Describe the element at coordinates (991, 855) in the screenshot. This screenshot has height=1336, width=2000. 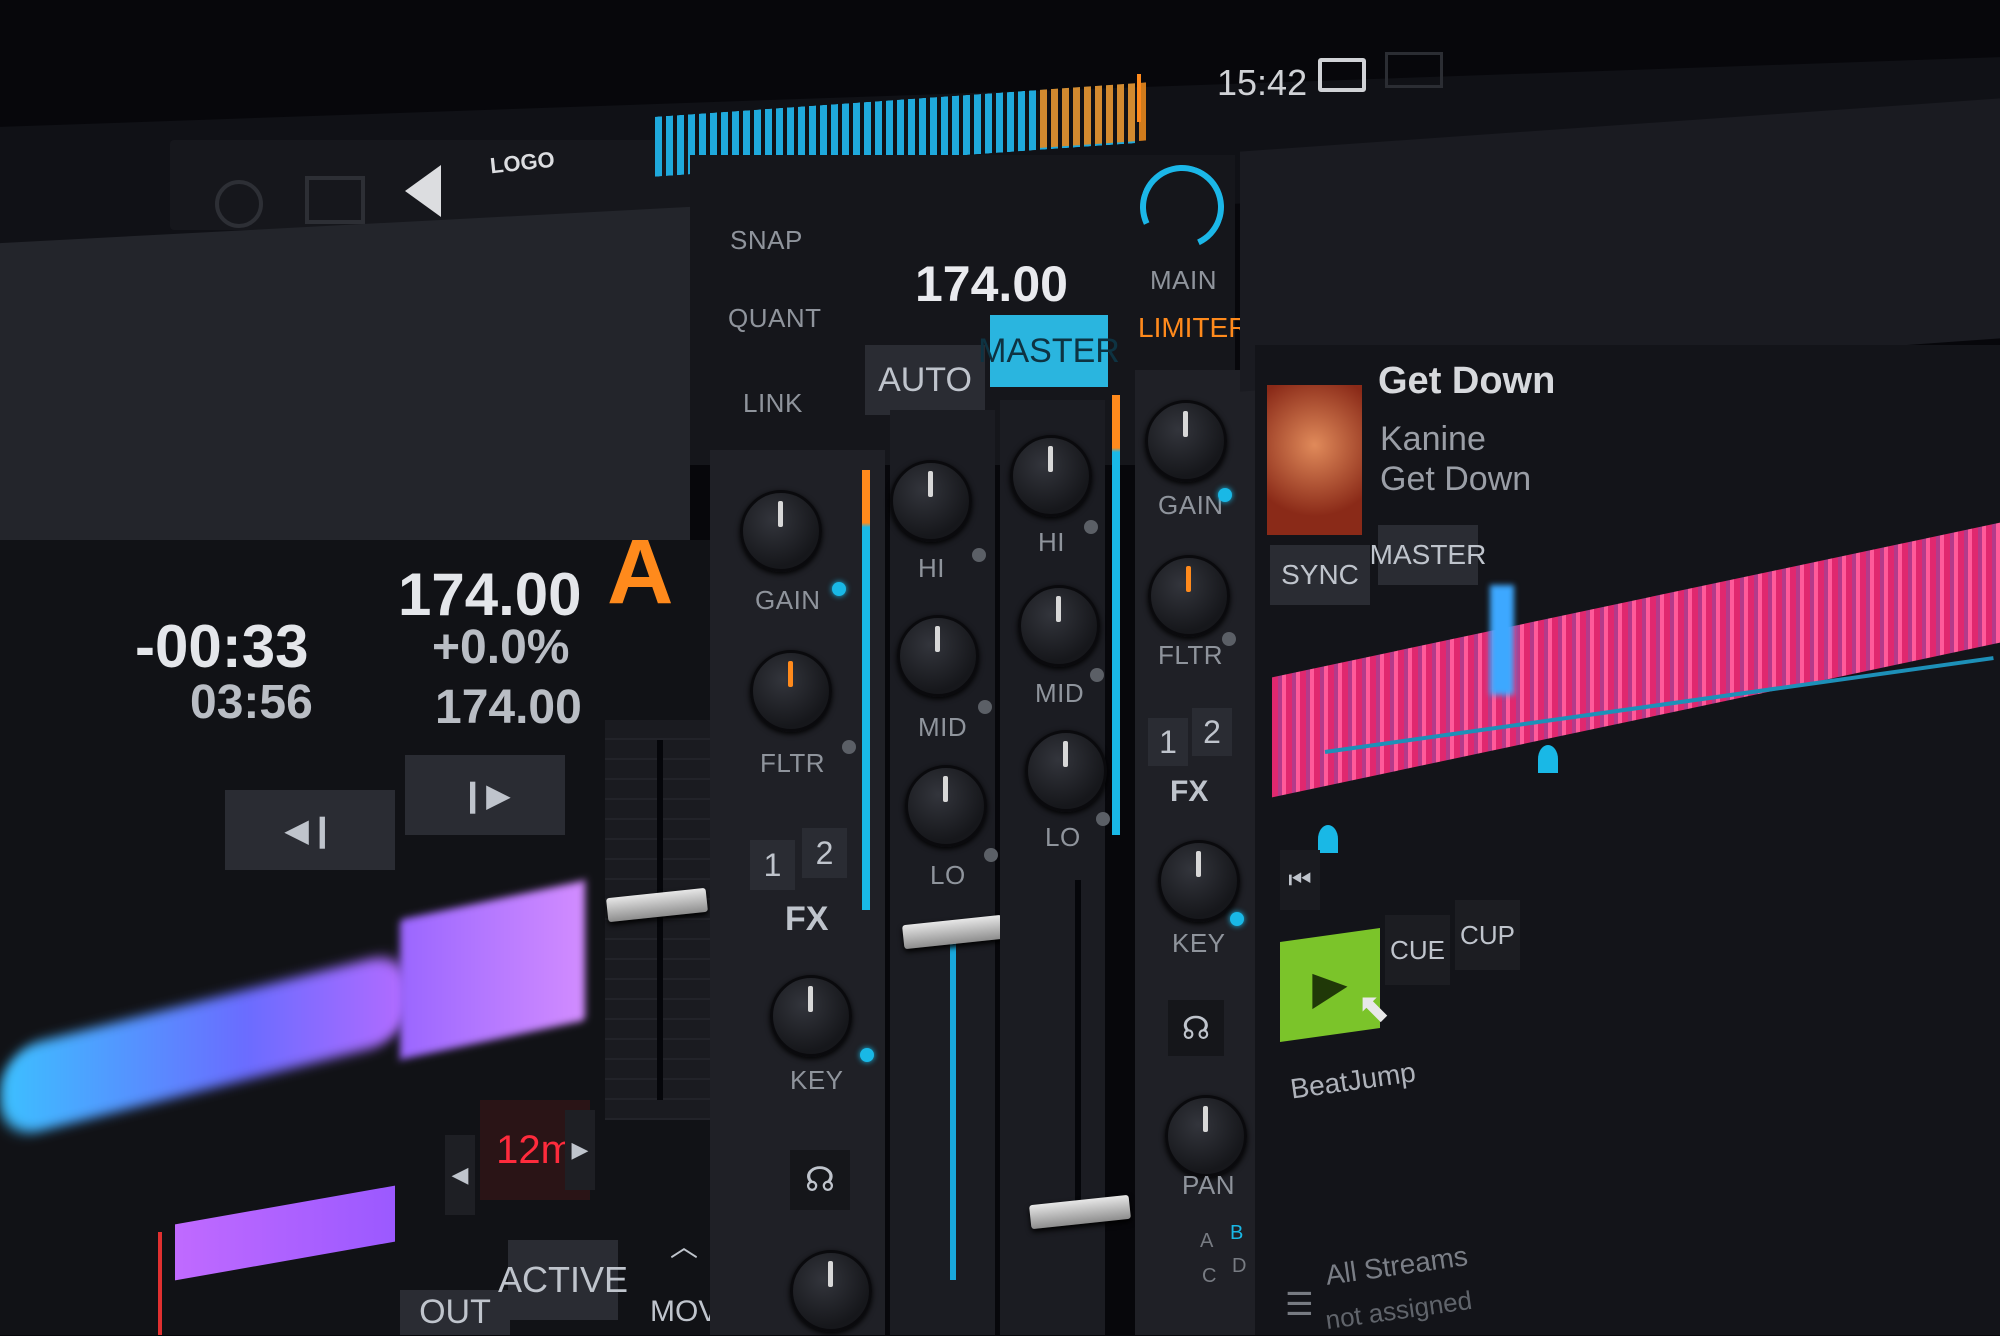
I see `eq-a-lo-dot` at that location.